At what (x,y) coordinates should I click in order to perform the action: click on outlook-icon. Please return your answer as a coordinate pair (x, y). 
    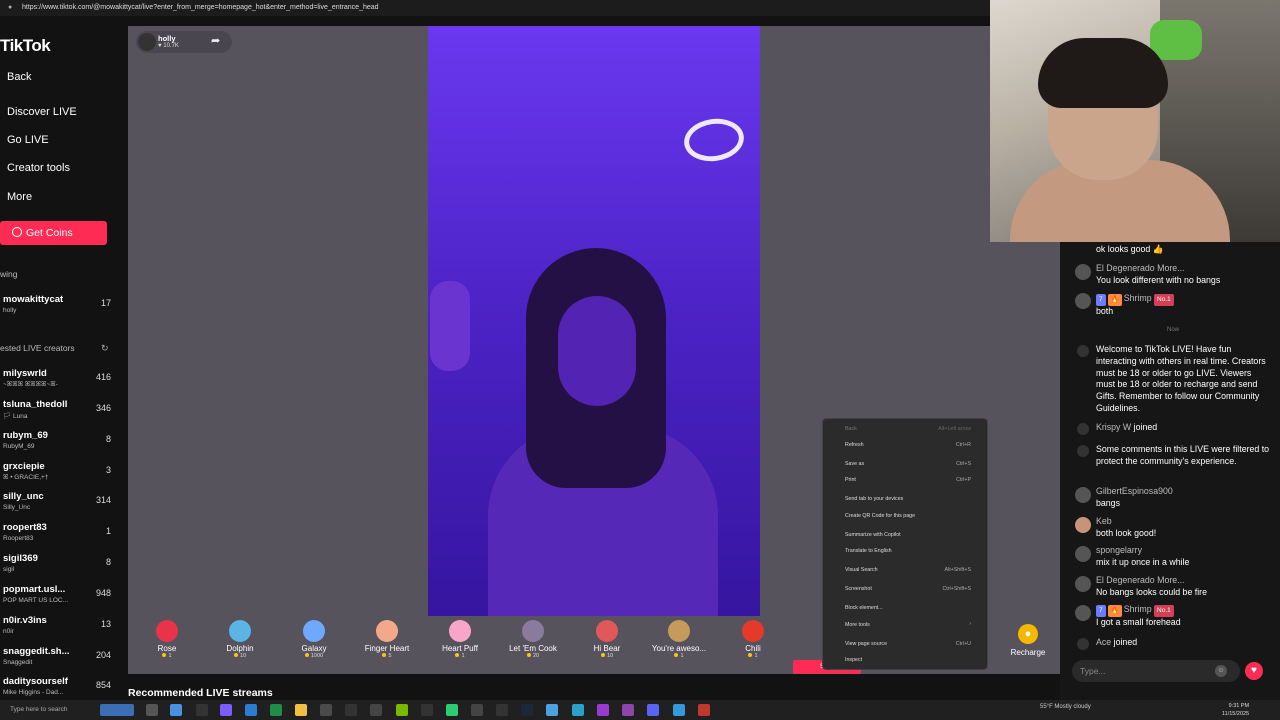
    Looking at the image, I should click on (251, 710).